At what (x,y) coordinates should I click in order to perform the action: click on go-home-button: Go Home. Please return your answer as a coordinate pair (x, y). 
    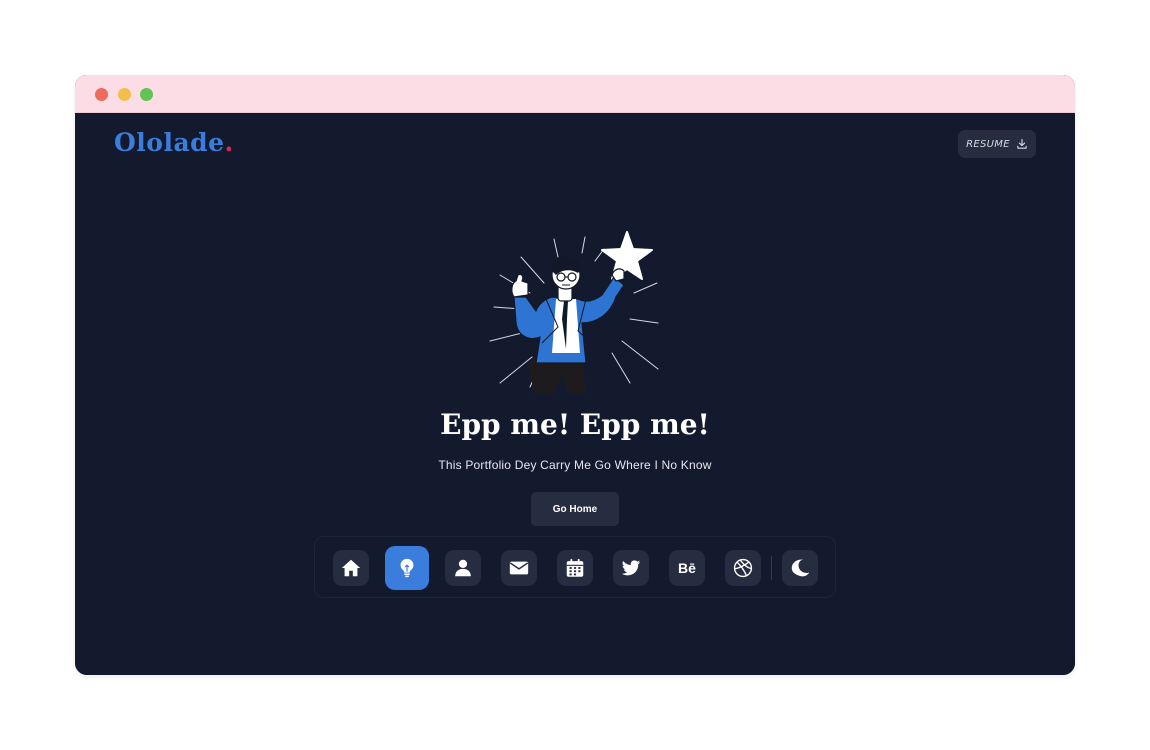
    Looking at the image, I should click on (575, 509).